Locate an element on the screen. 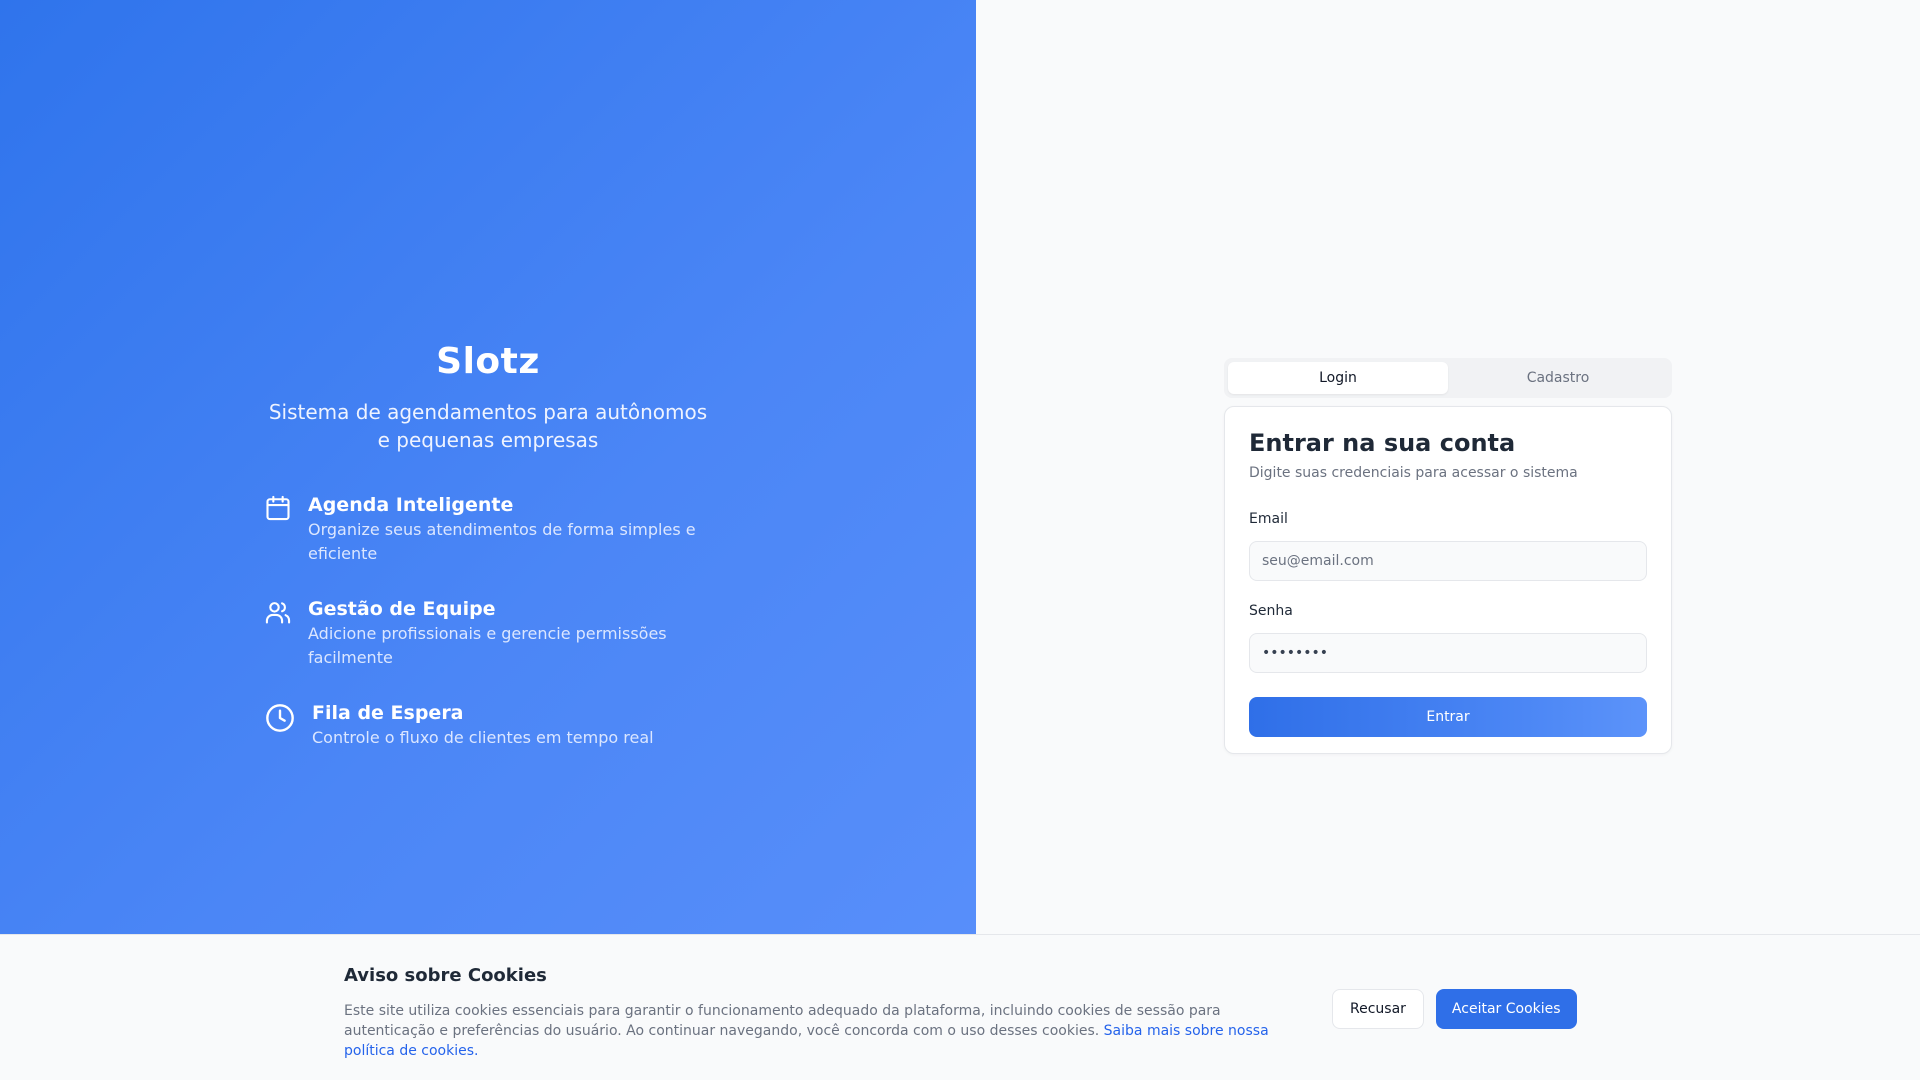 This screenshot has height=1080, width=1920. cookie-title: Aviso sobre Cookies is located at coordinates (445, 975).